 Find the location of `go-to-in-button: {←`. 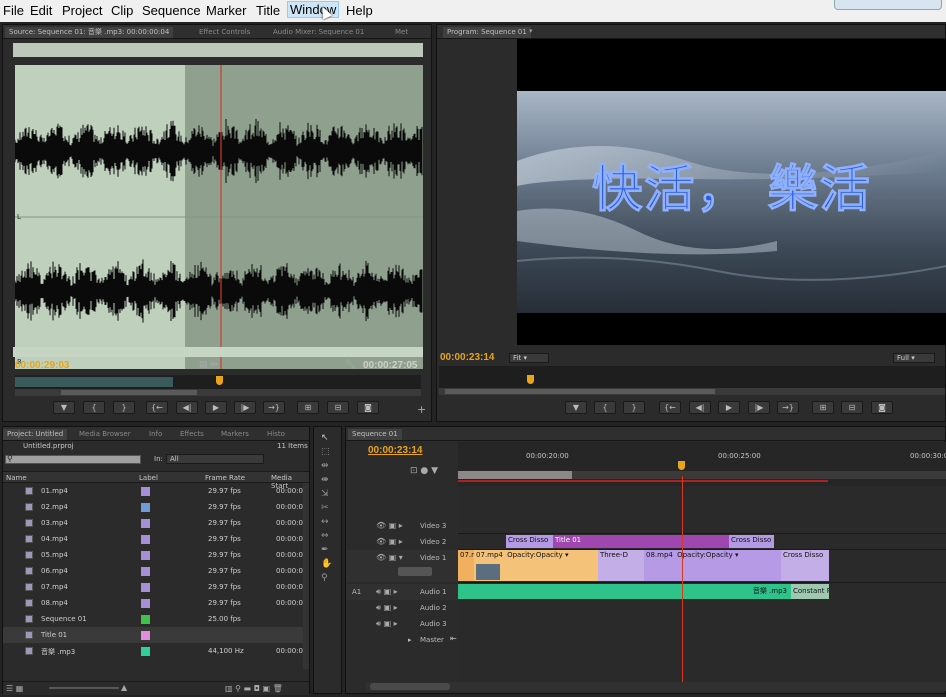

go-to-in-button: {← is located at coordinates (157, 407).